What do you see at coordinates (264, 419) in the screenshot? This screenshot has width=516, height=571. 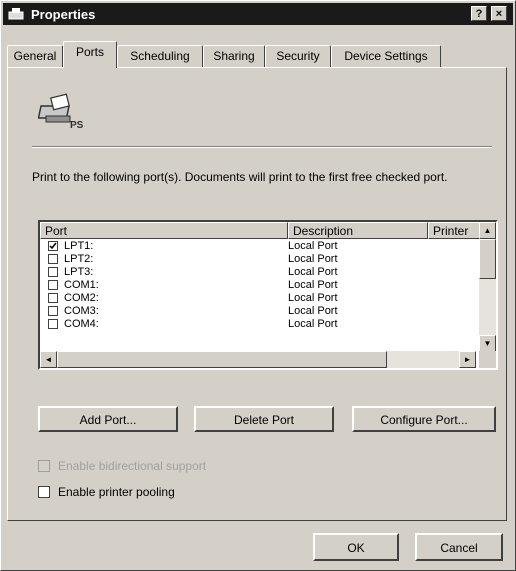 I see `delete-port-button: Delete Port` at bounding box center [264, 419].